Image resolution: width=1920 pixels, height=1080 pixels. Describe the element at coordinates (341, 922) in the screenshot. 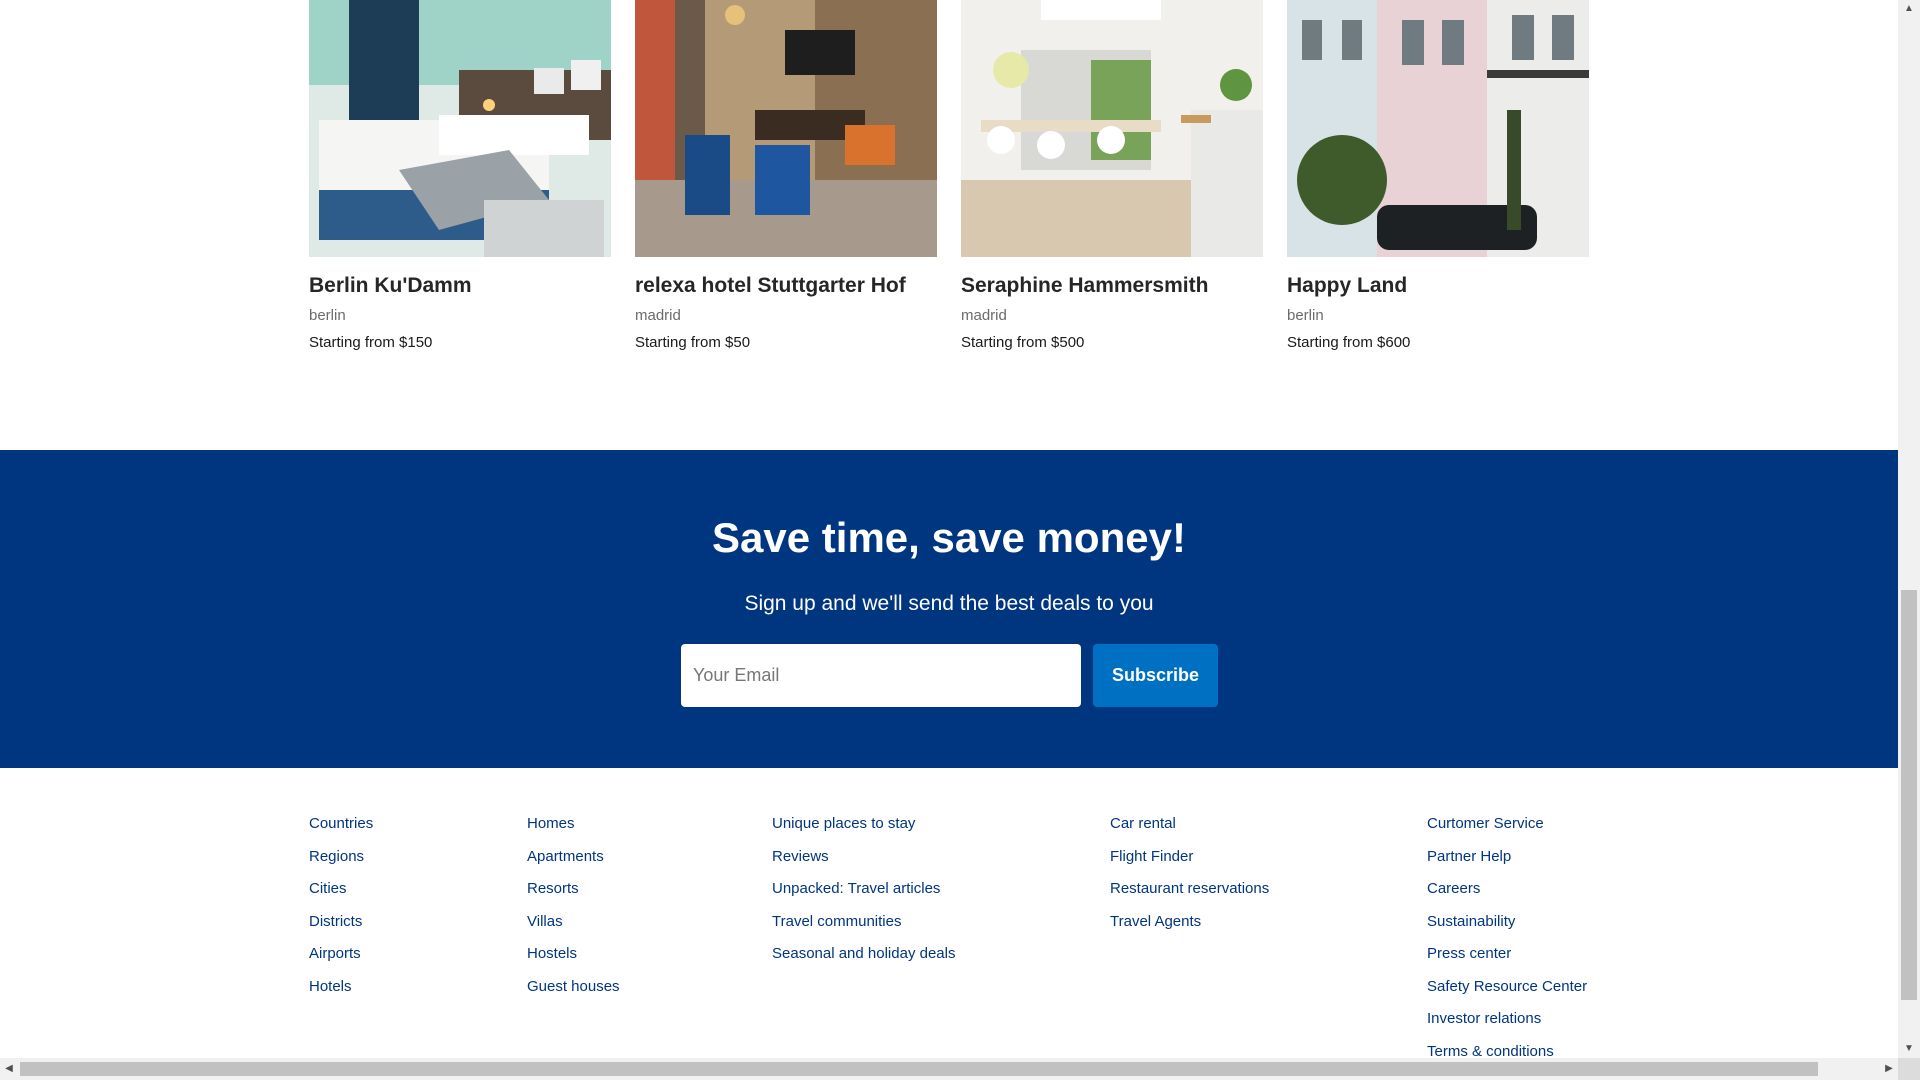

I see `footer-link: Districts` at that location.